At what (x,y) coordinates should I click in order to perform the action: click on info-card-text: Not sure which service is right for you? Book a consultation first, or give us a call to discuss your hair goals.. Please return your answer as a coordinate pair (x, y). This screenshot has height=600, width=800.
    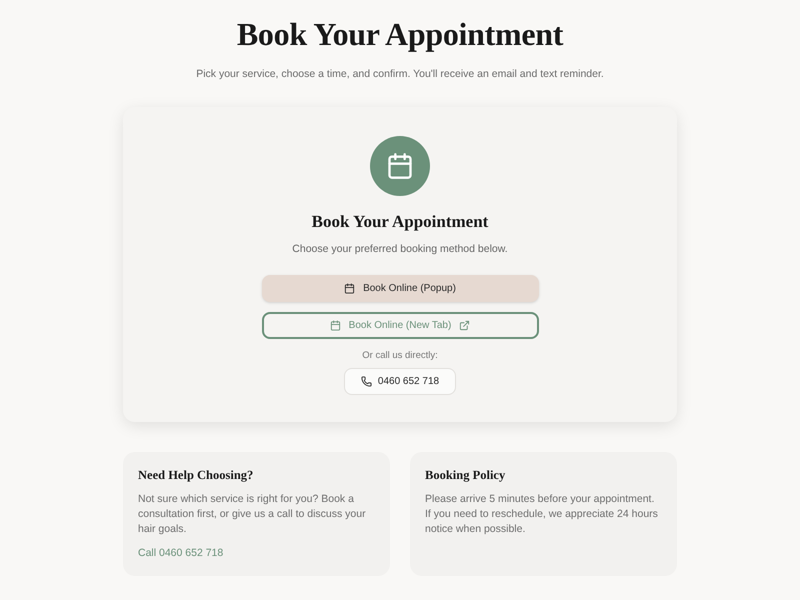
    Looking at the image, I should click on (252, 514).